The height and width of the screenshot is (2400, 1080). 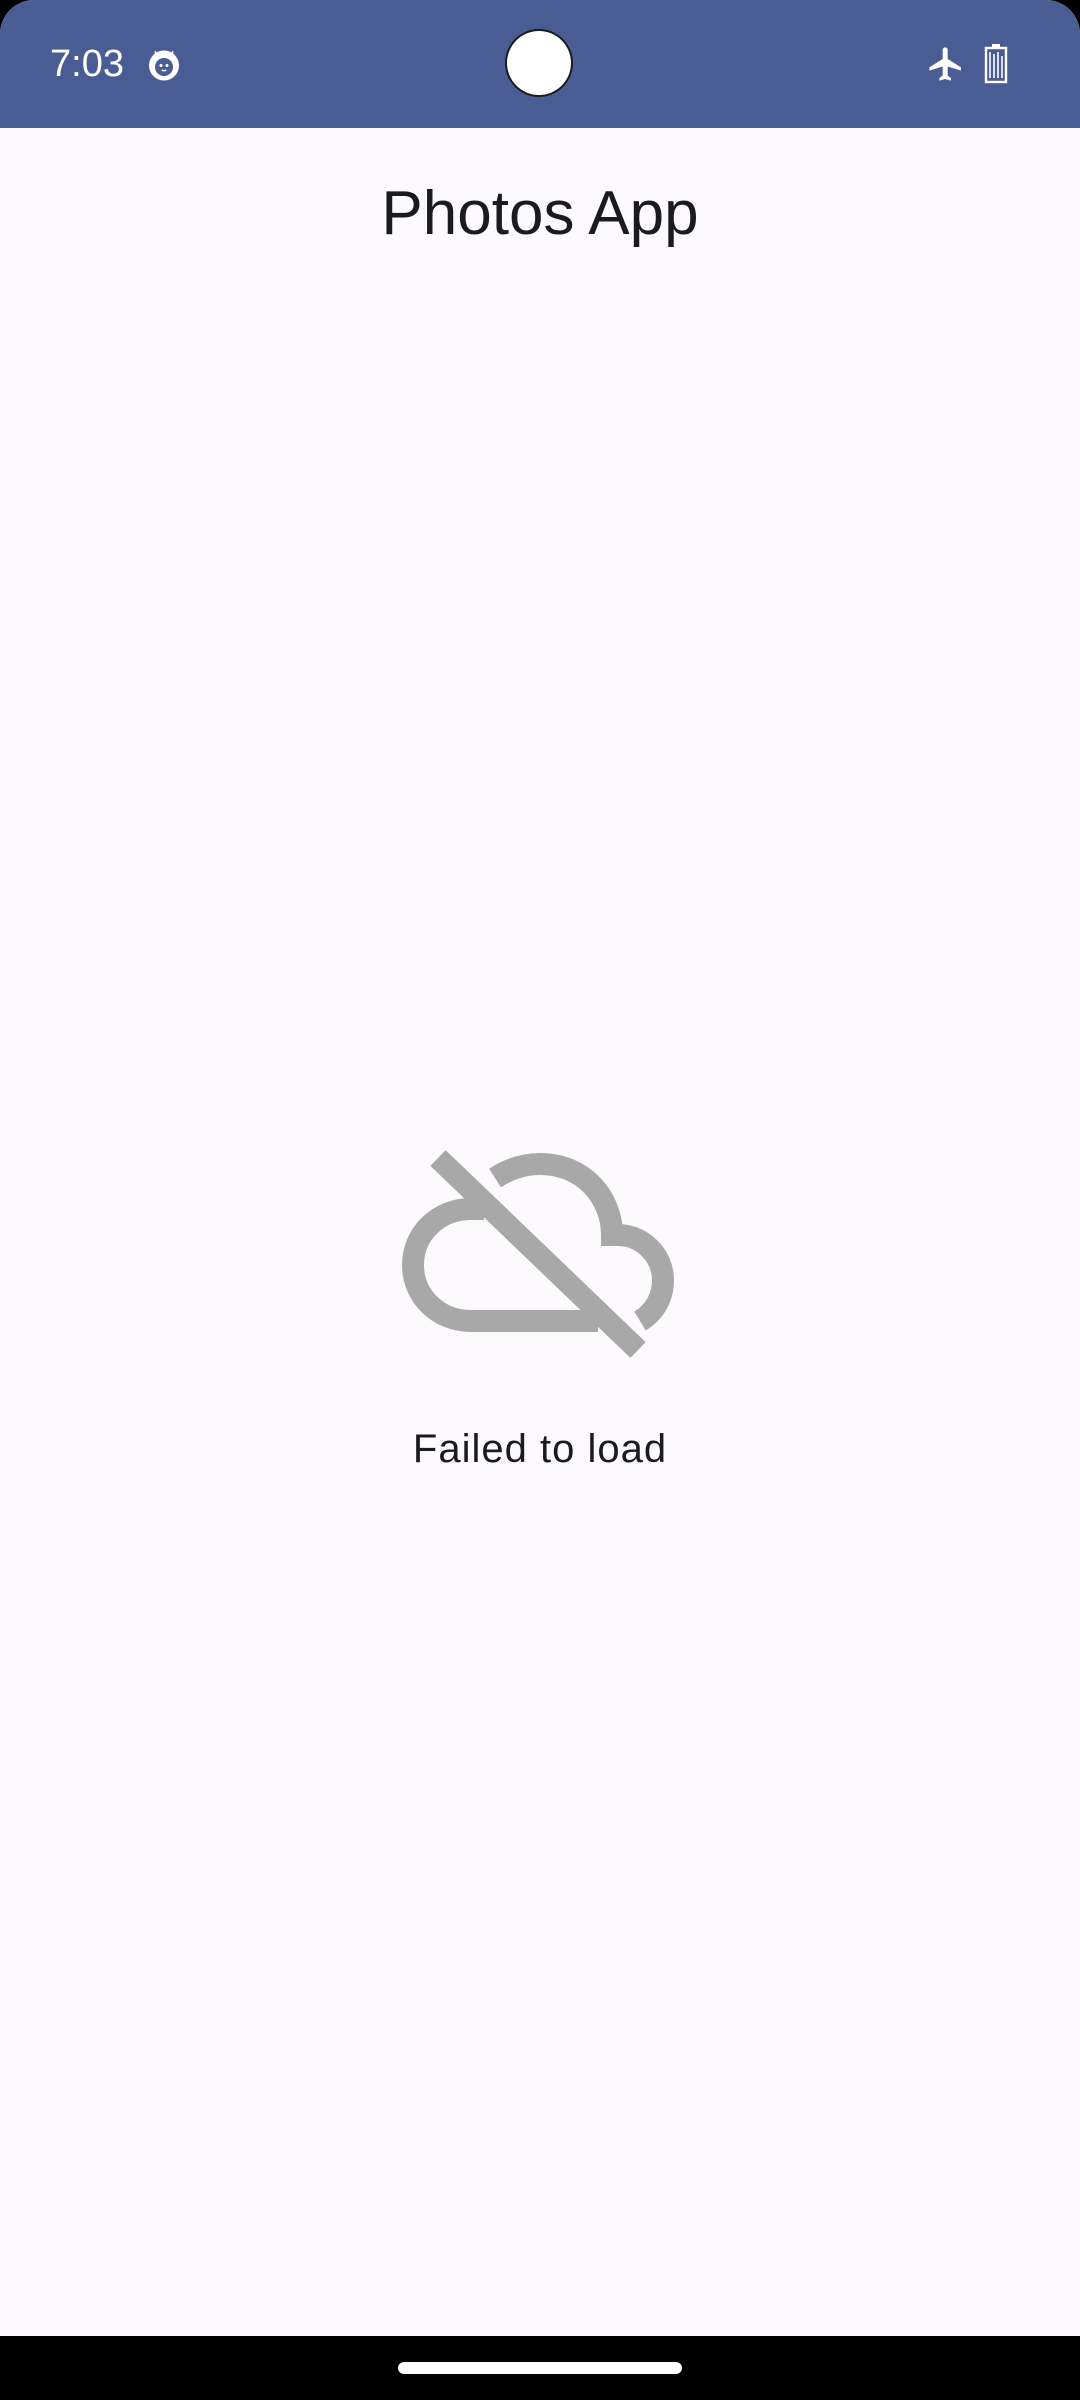 I want to click on status-time: 7:03, so click(x=87, y=64).